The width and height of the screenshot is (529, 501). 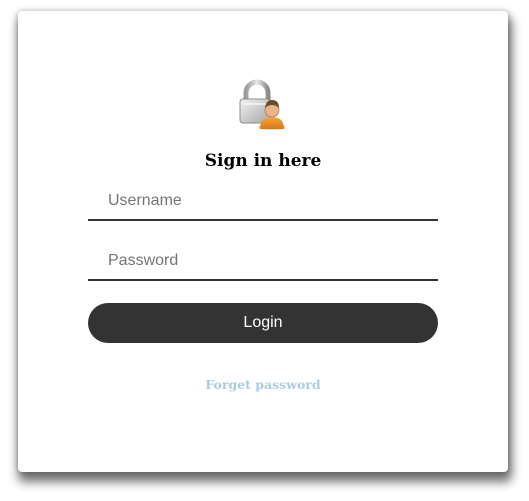 I want to click on login-button: Login, so click(x=263, y=323).